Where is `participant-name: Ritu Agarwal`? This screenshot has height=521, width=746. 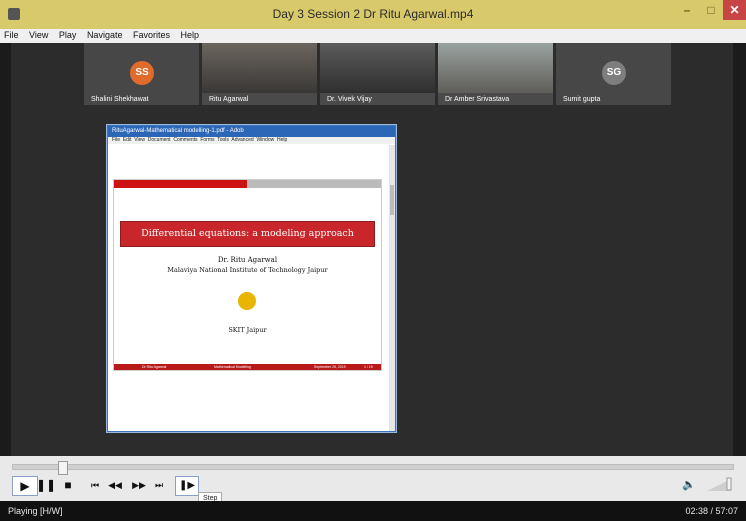
participant-name: Ritu Agarwal is located at coordinates (229, 99).